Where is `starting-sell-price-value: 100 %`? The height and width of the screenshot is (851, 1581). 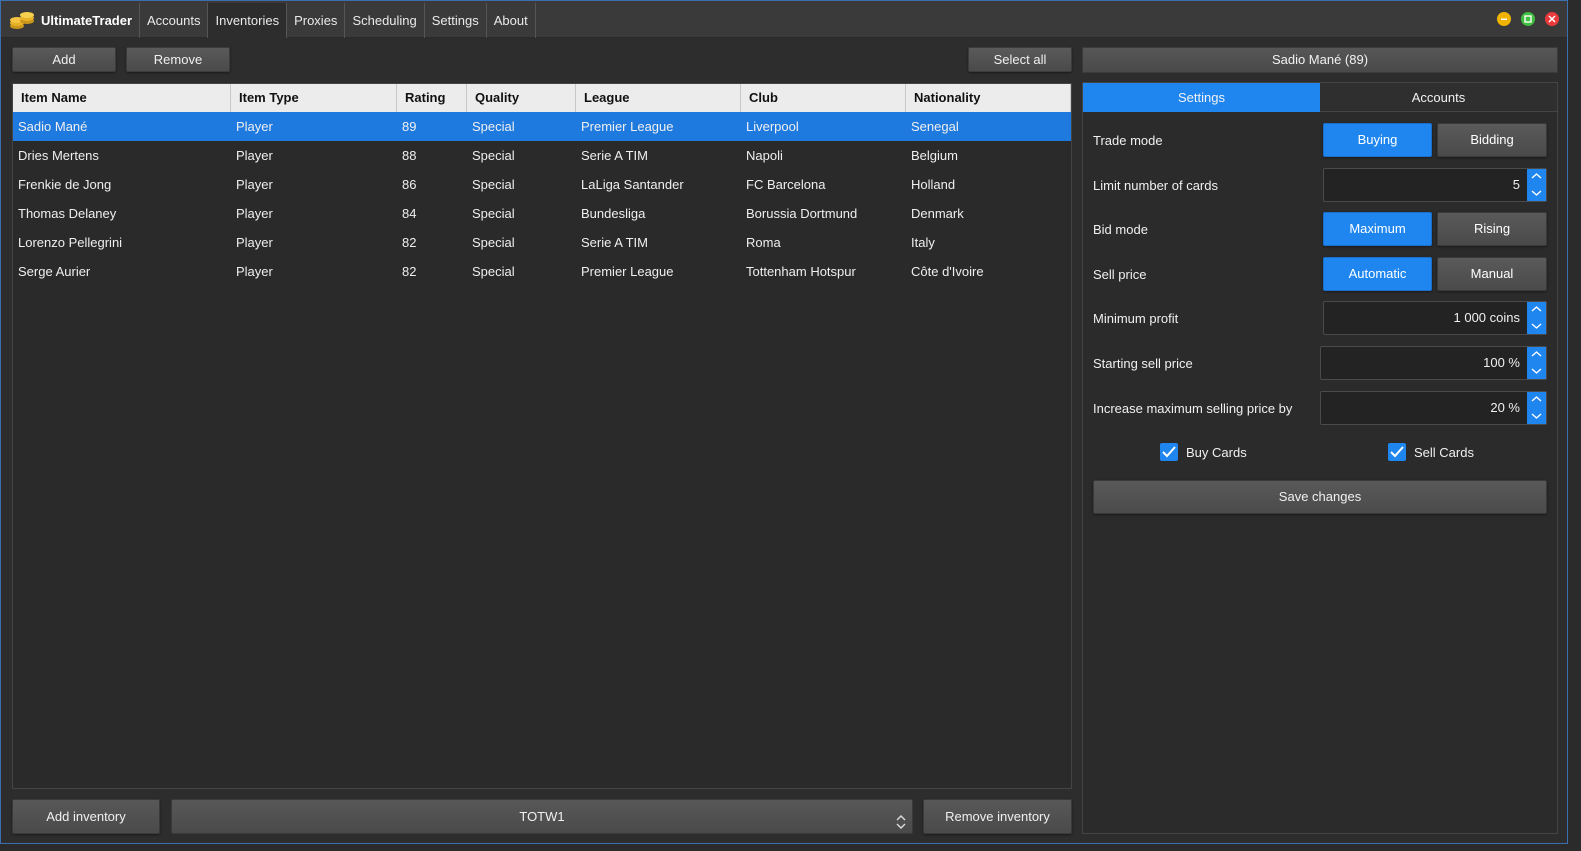 starting-sell-price-value: 100 % is located at coordinates (1501, 362).